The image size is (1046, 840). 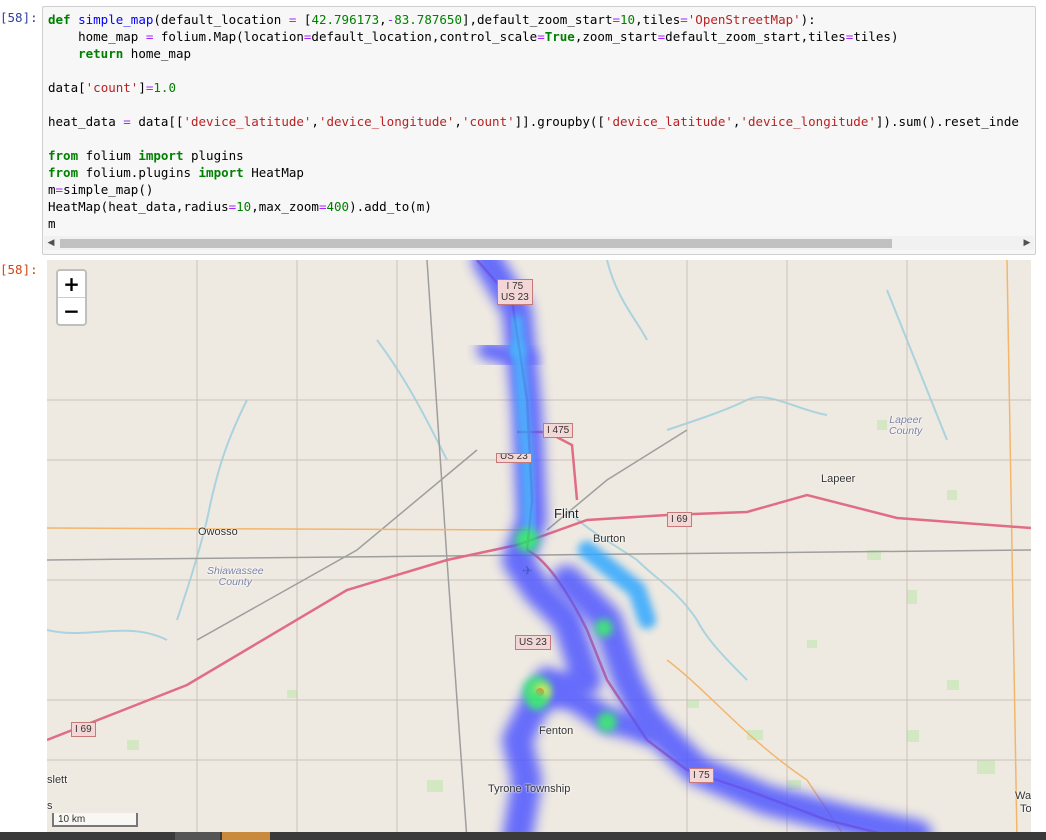 What do you see at coordinates (235, 582) in the screenshot?
I see `county-shiawassee-line2: County` at bounding box center [235, 582].